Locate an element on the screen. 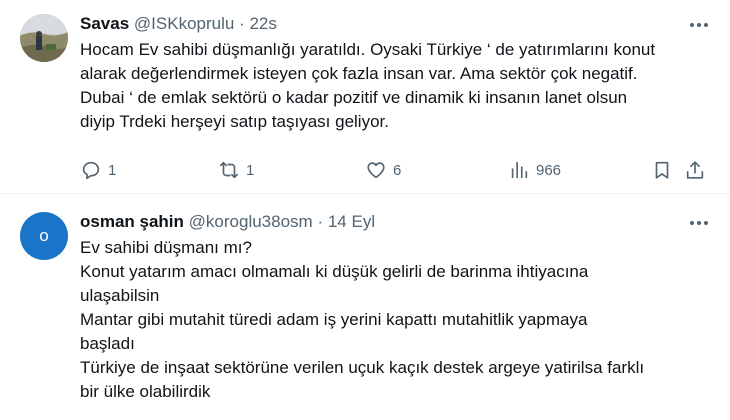  repost-button: 1 is located at coordinates (236, 170).